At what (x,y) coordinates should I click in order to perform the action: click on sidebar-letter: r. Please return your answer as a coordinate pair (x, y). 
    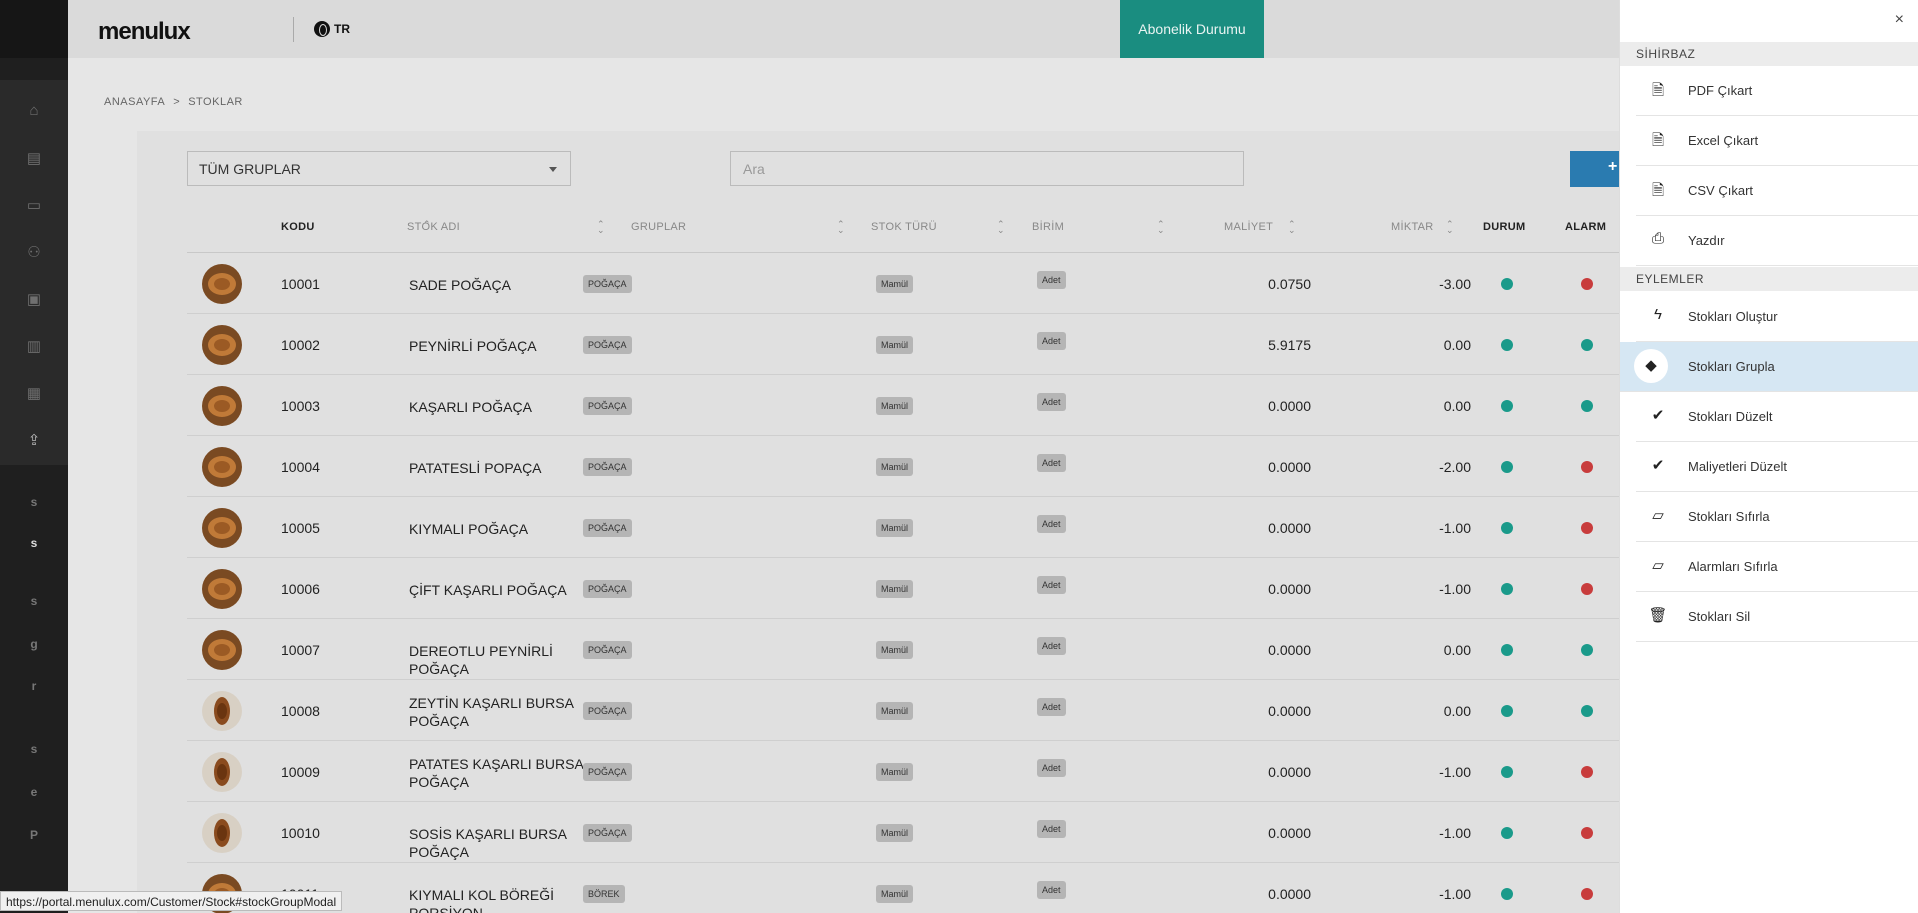
    Looking at the image, I should click on (34, 686).